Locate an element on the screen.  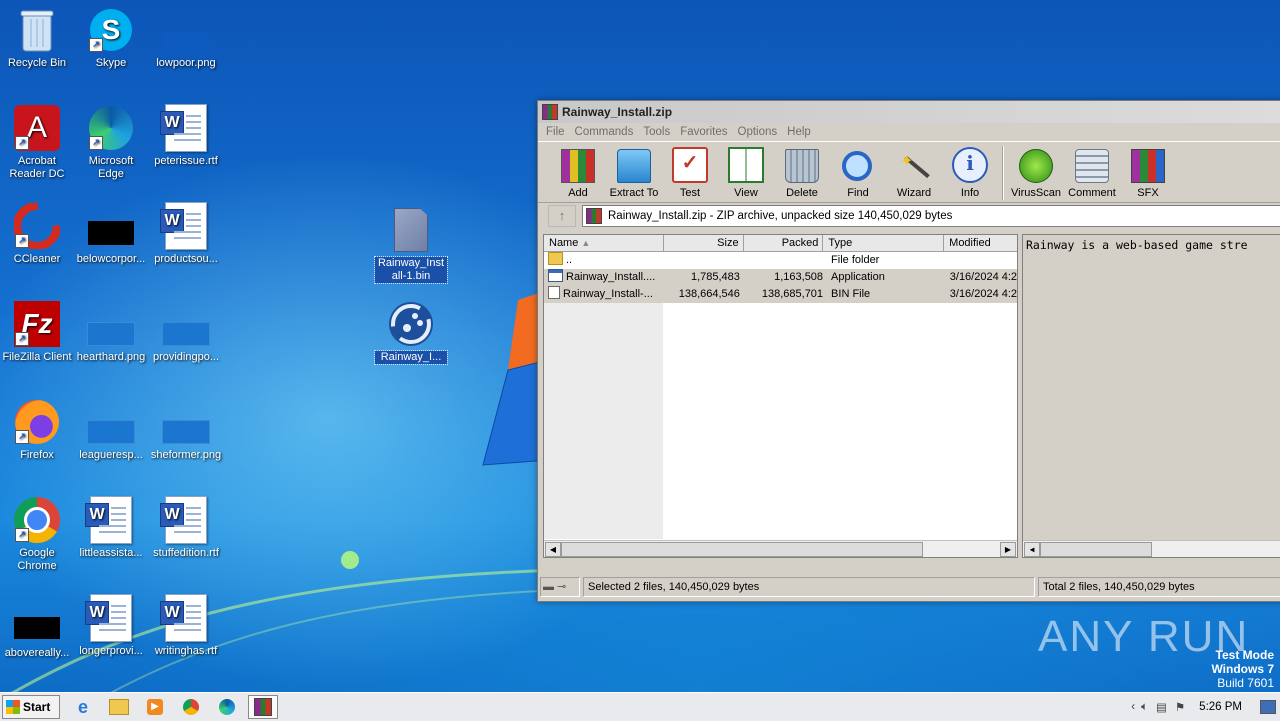
column-modified: Modified is located at coordinates (980, 243).